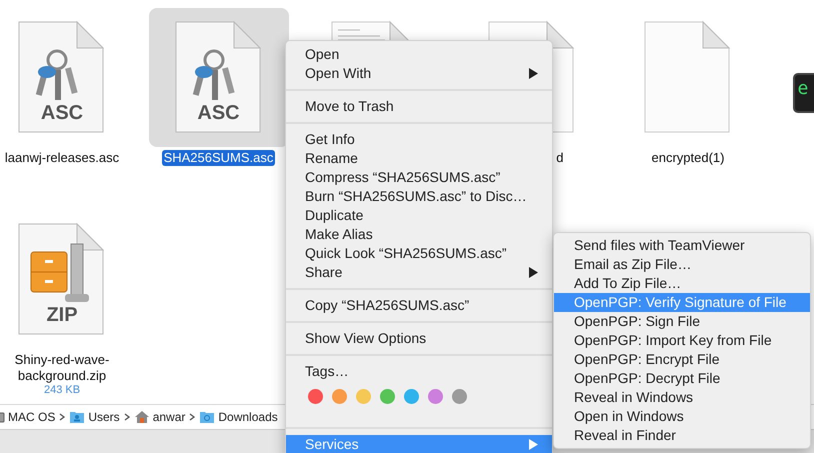 This screenshot has width=814, height=453. I want to click on file-size: 243 KB, so click(62, 390).